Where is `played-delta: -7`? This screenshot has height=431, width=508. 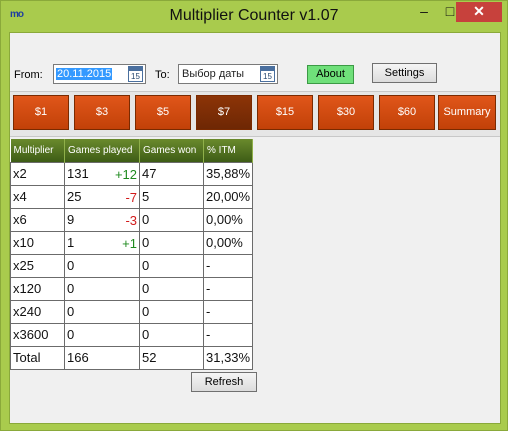 played-delta: -7 is located at coordinates (131, 197).